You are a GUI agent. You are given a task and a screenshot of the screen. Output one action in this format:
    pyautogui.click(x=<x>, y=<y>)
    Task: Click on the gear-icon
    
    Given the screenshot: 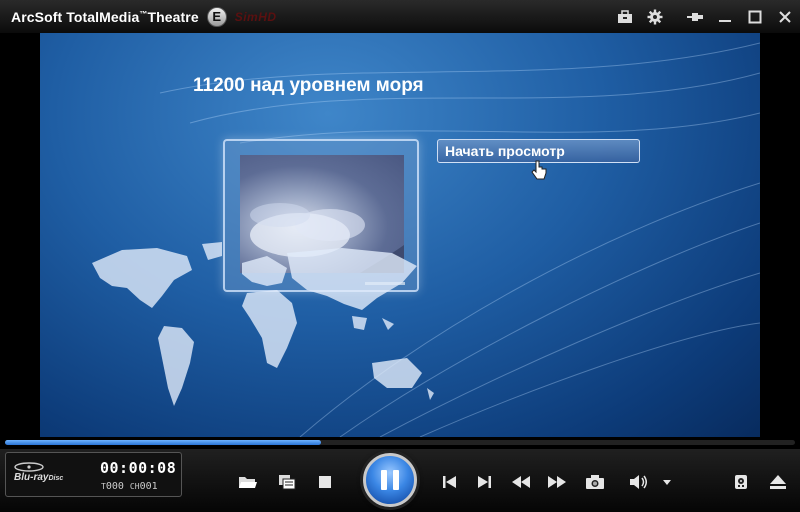 What is the action you would take?
    pyautogui.click(x=655, y=17)
    